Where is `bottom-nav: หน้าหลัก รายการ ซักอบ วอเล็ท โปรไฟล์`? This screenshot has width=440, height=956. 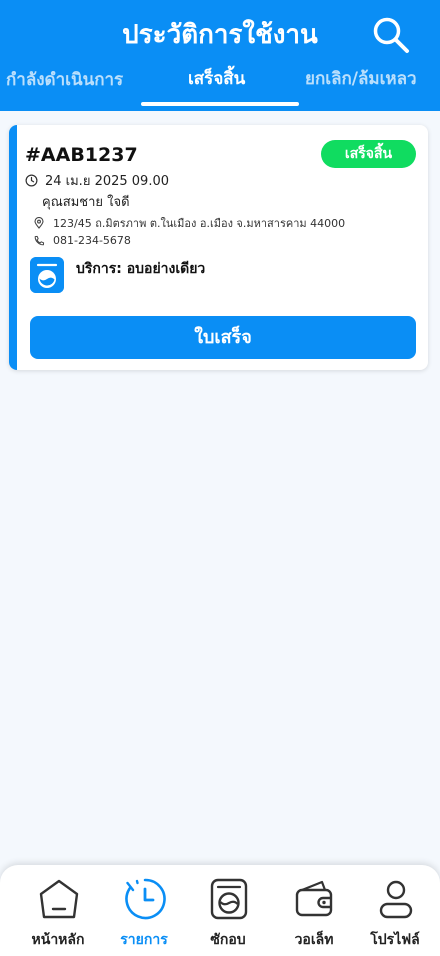
bottom-nav: หน้าหลัก รายการ ซักอบ วอเล็ท โปรไฟล์ is located at coordinates (220, 910).